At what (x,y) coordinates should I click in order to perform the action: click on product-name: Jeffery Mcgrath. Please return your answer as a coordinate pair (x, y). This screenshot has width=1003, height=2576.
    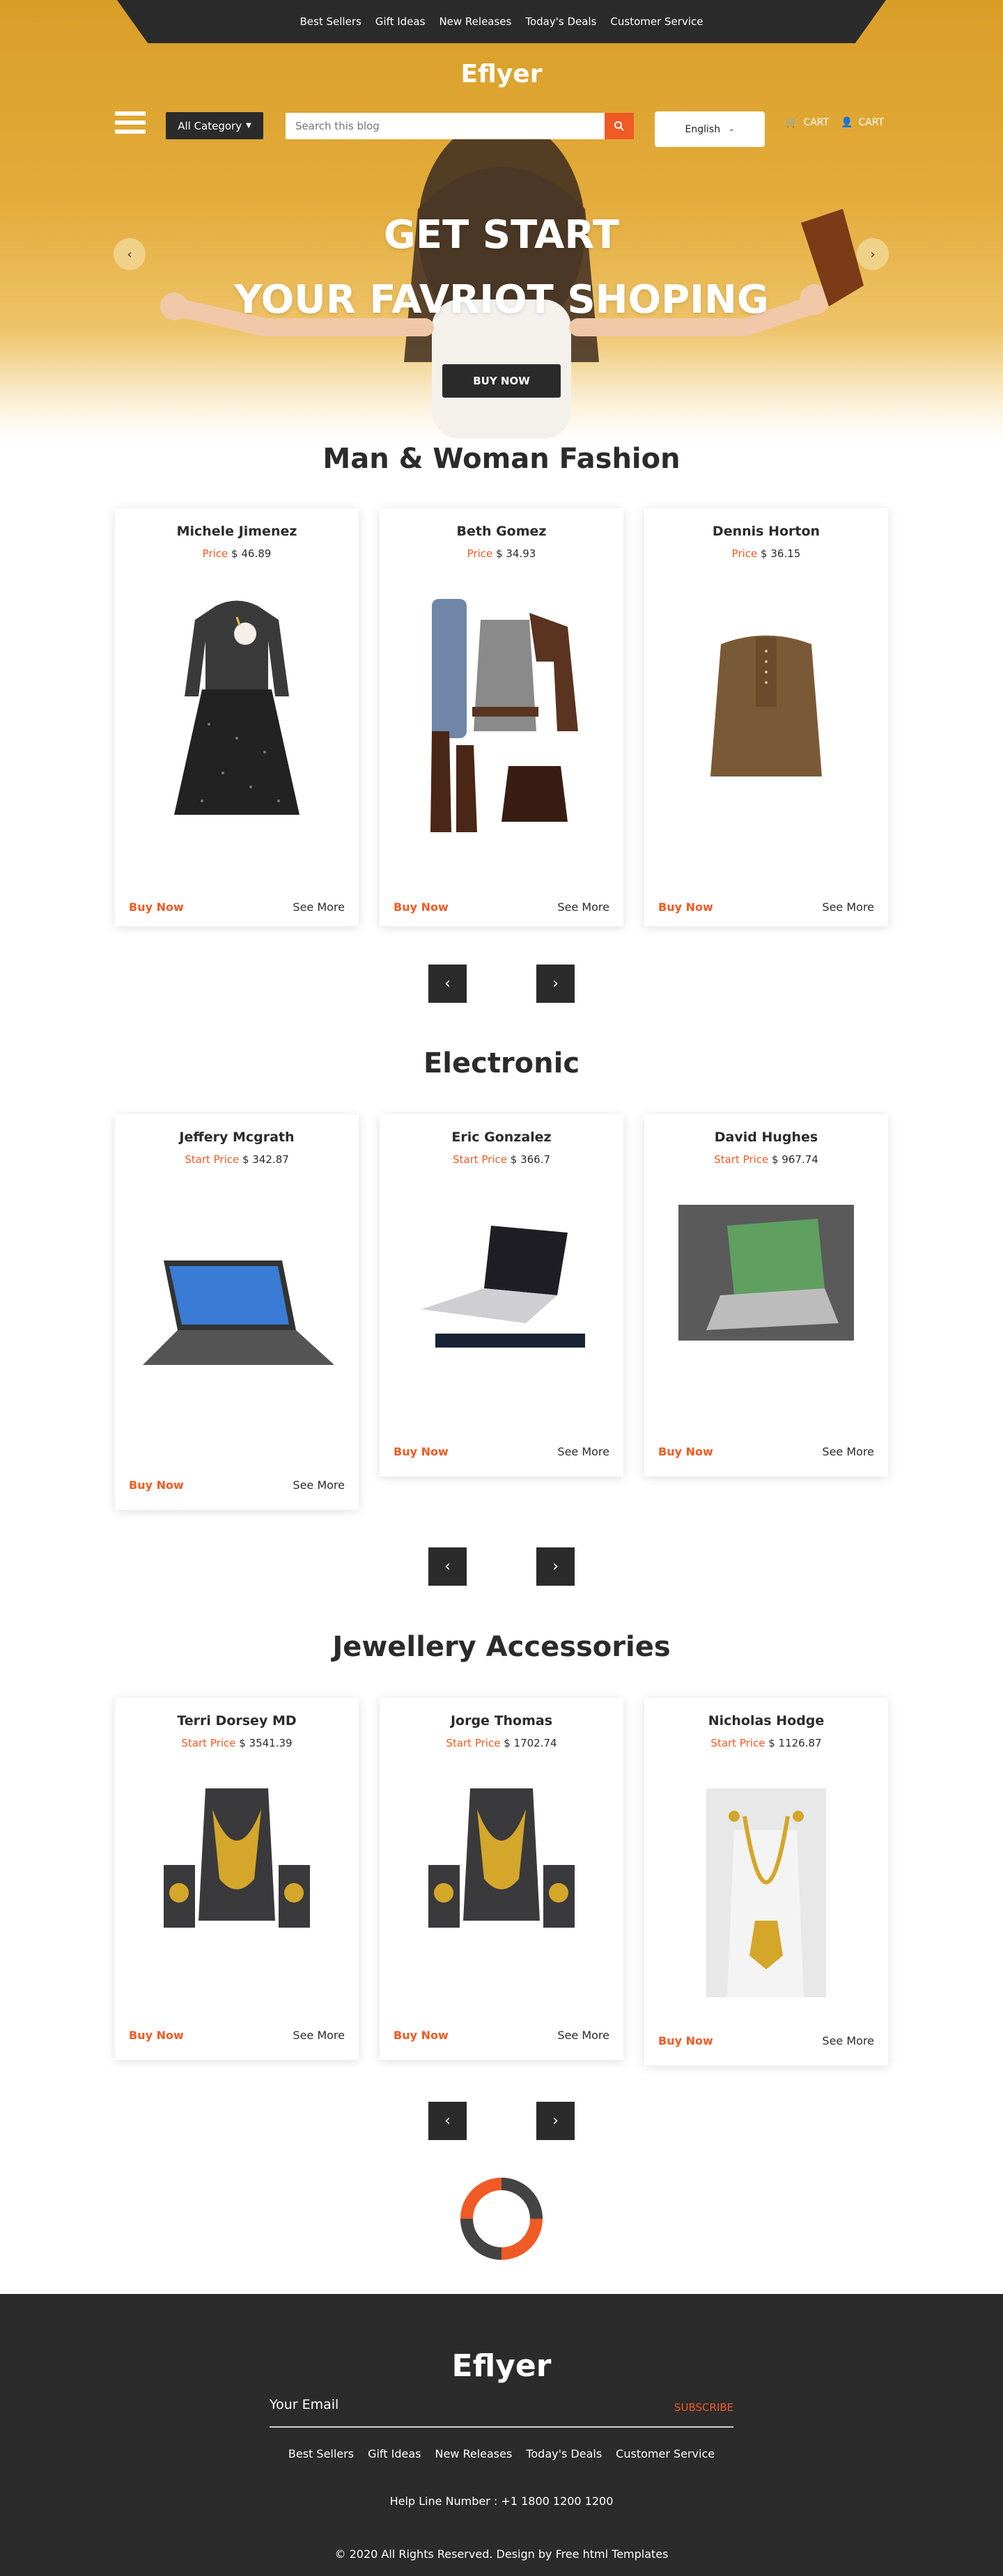
    Looking at the image, I should click on (237, 1137).